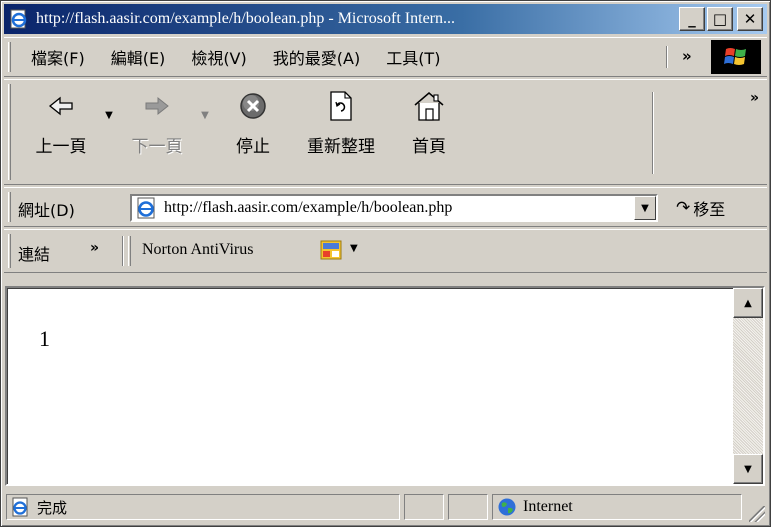  What do you see at coordinates (354, 248) in the screenshot?
I see `norton-dropdown-icon: ▼` at bounding box center [354, 248].